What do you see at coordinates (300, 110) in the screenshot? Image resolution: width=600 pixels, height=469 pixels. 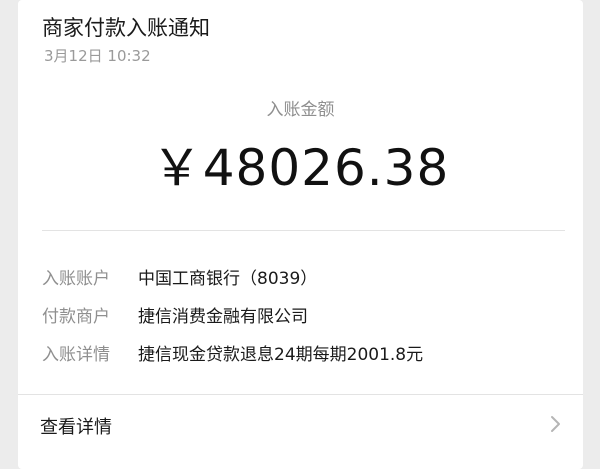 I see `amount-label: 入账金额` at bounding box center [300, 110].